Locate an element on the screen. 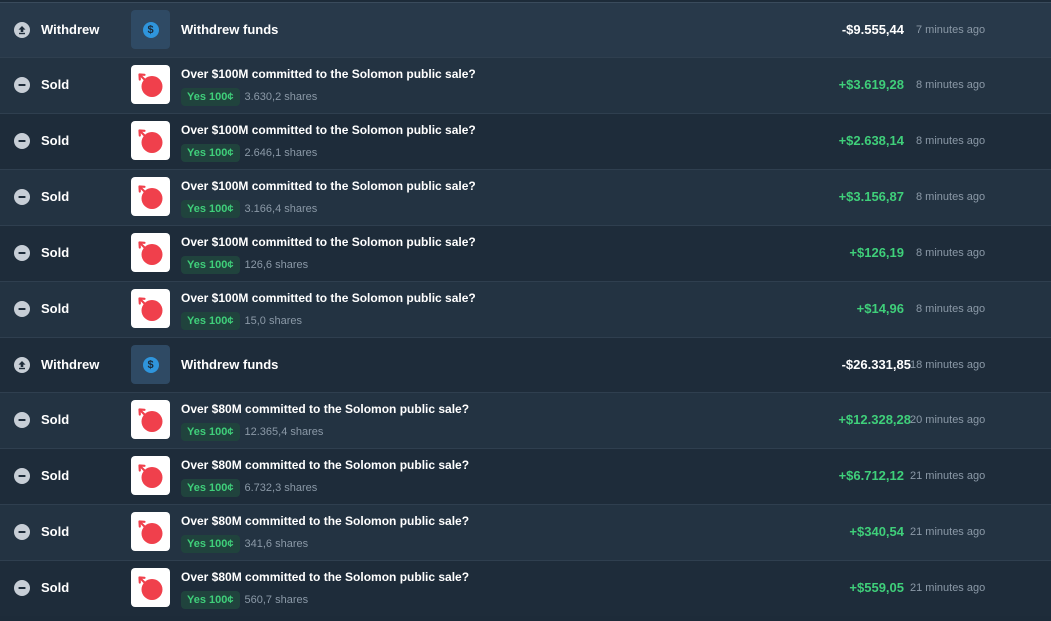  activity-amount: +$2.638,14 is located at coordinates (871, 140).